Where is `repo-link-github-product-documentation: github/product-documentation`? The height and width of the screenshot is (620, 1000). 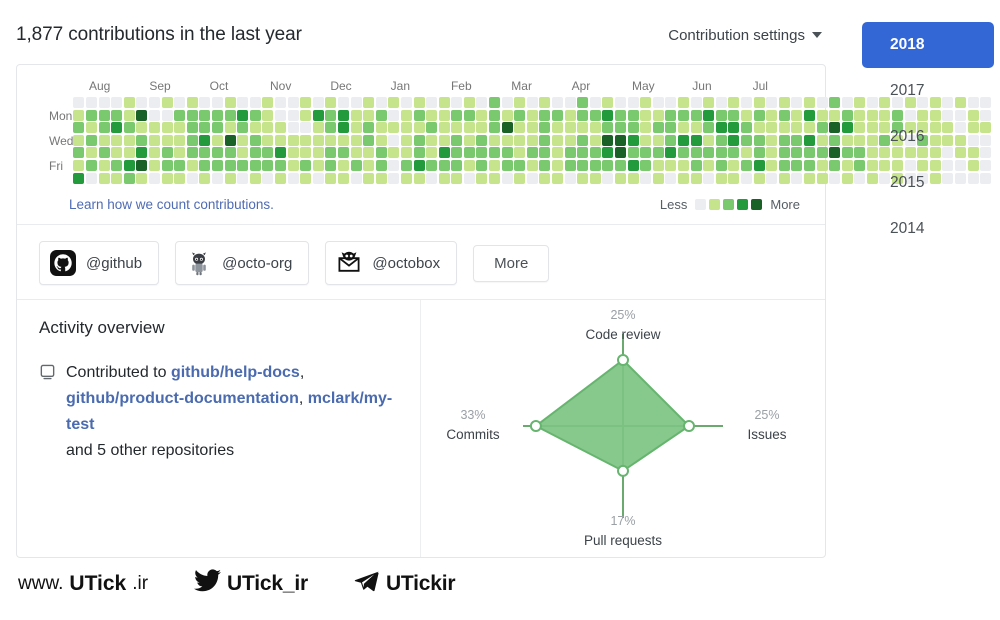
repo-link-github-product-documentation: github/product-documentation is located at coordinates (182, 398).